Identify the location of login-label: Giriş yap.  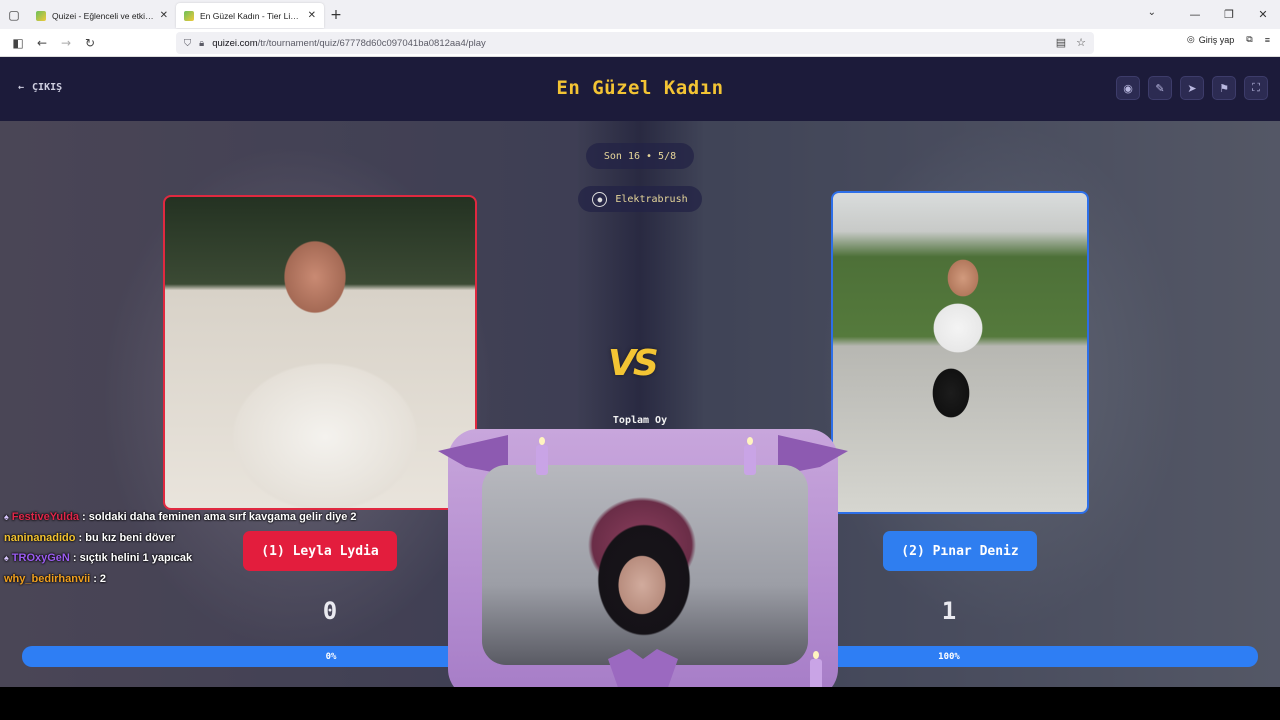
(1216, 39).